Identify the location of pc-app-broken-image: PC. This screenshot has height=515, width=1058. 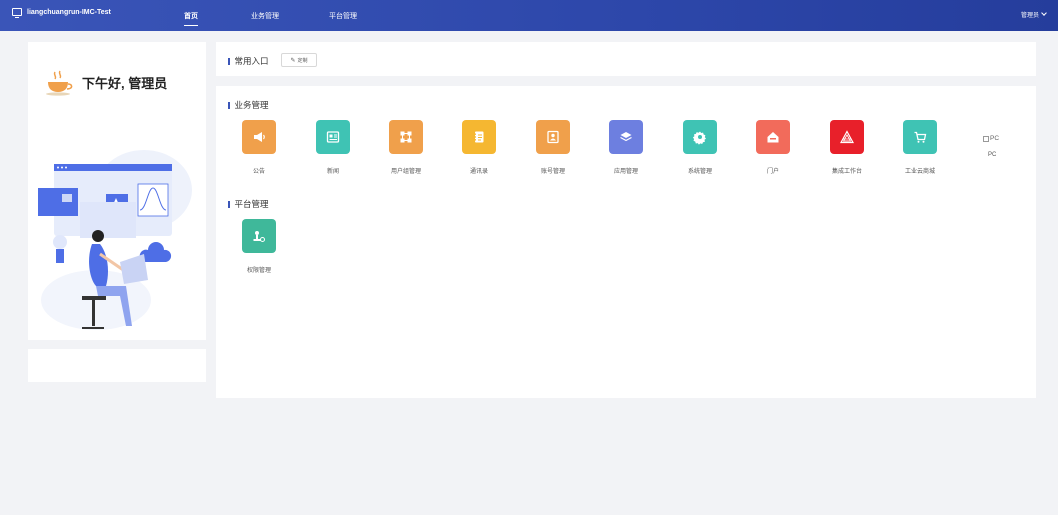
(991, 138).